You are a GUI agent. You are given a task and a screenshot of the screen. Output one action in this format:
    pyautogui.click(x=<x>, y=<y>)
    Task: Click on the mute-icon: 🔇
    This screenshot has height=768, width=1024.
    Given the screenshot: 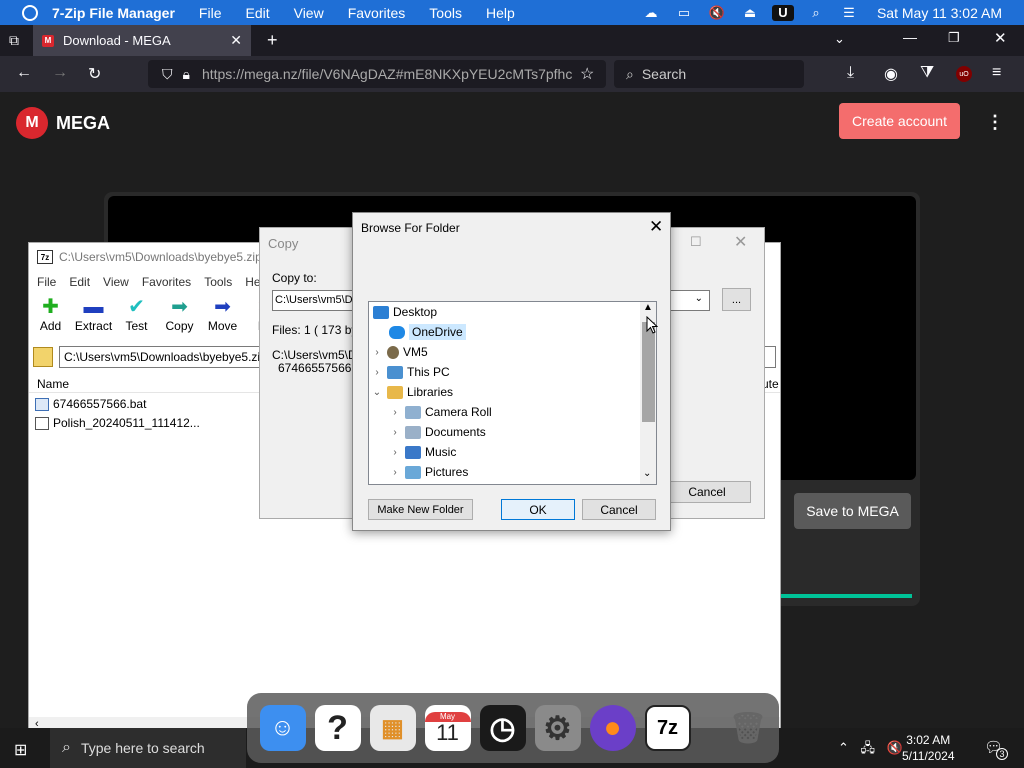 What is the action you would take?
    pyautogui.click(x=717, y=13)
    